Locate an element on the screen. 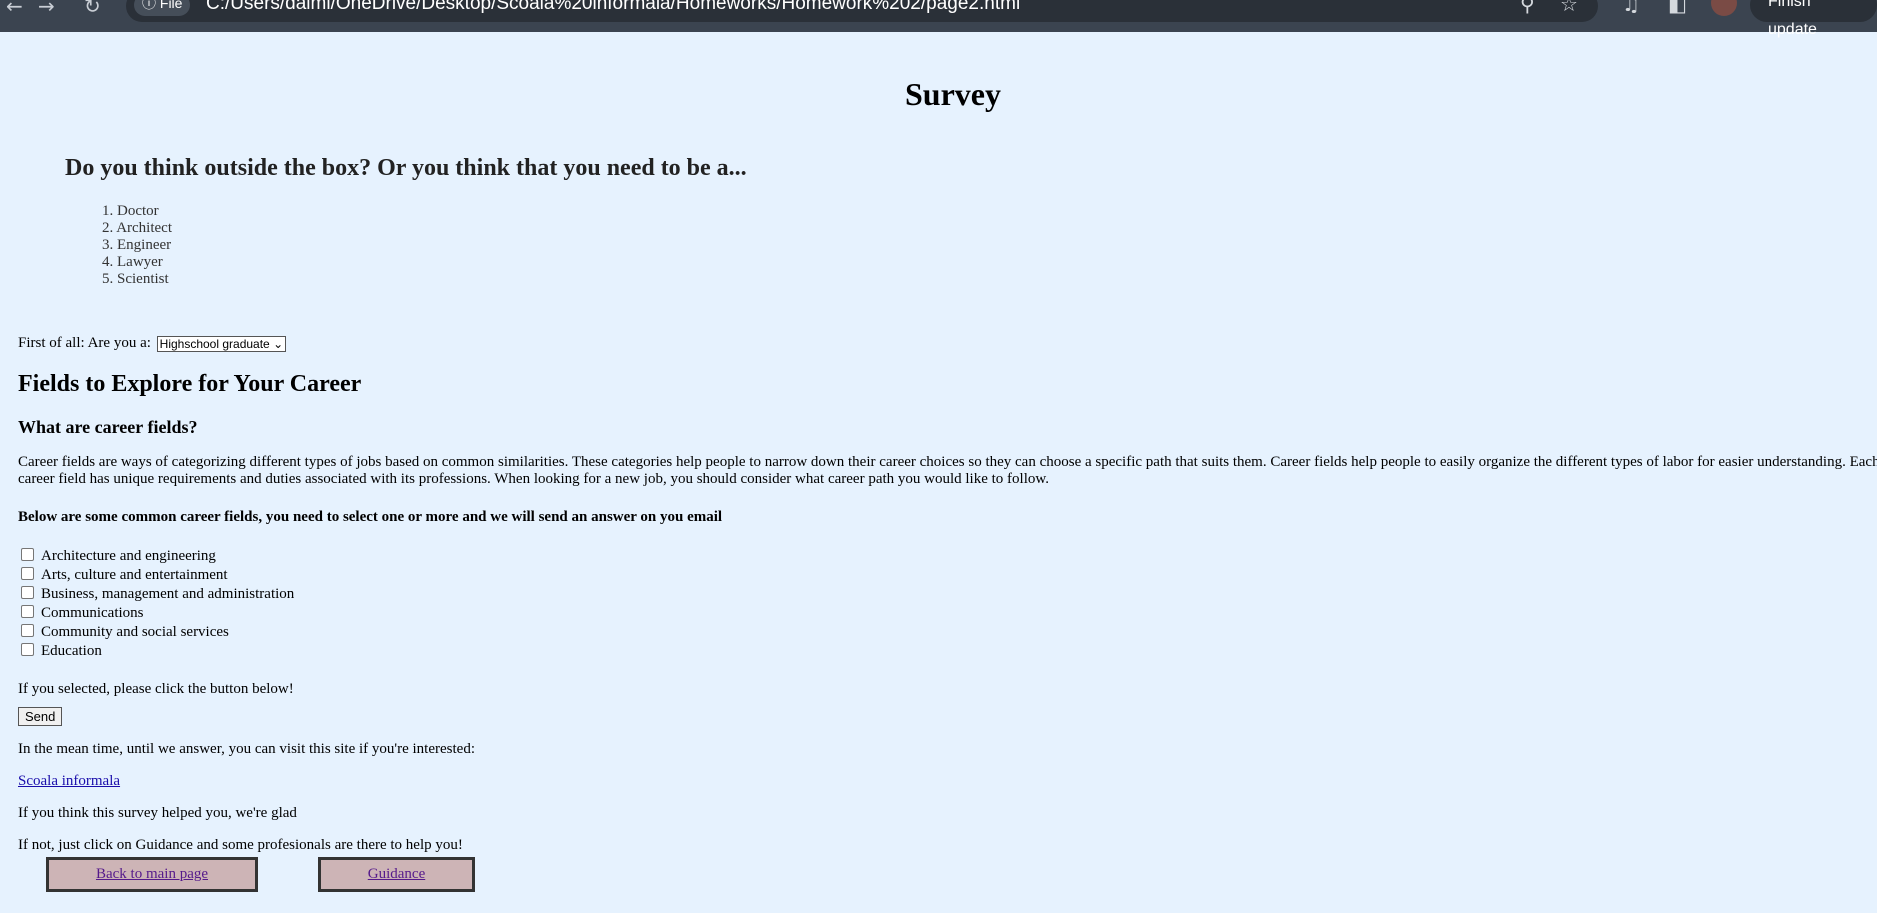 This screenshot has width=1877, height=913. checkbox-label: Communications is located at coordinates (92, 613).